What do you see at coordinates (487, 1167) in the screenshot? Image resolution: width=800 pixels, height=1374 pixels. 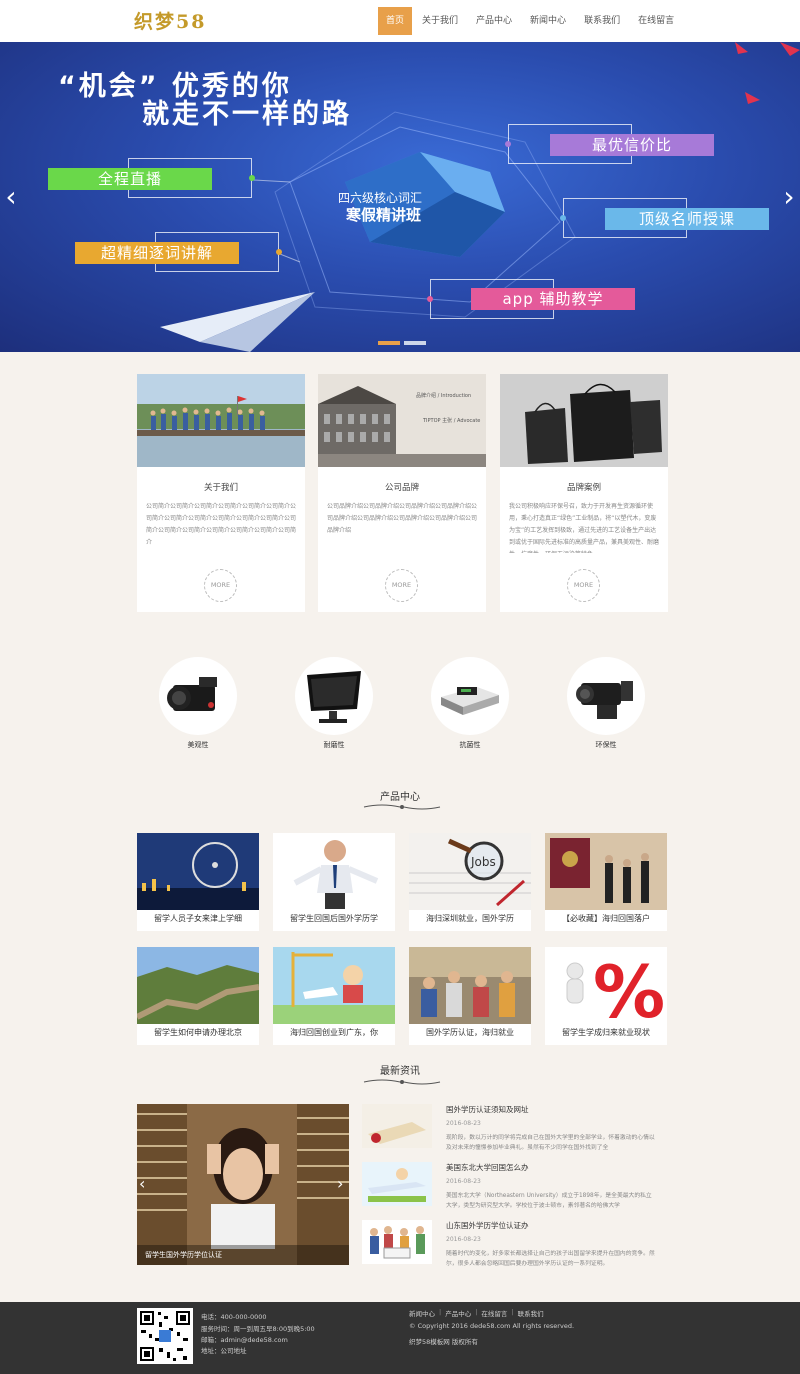 I see `news-title: 美国东北大学回国怎么办` at bounding box center [487, 1167].